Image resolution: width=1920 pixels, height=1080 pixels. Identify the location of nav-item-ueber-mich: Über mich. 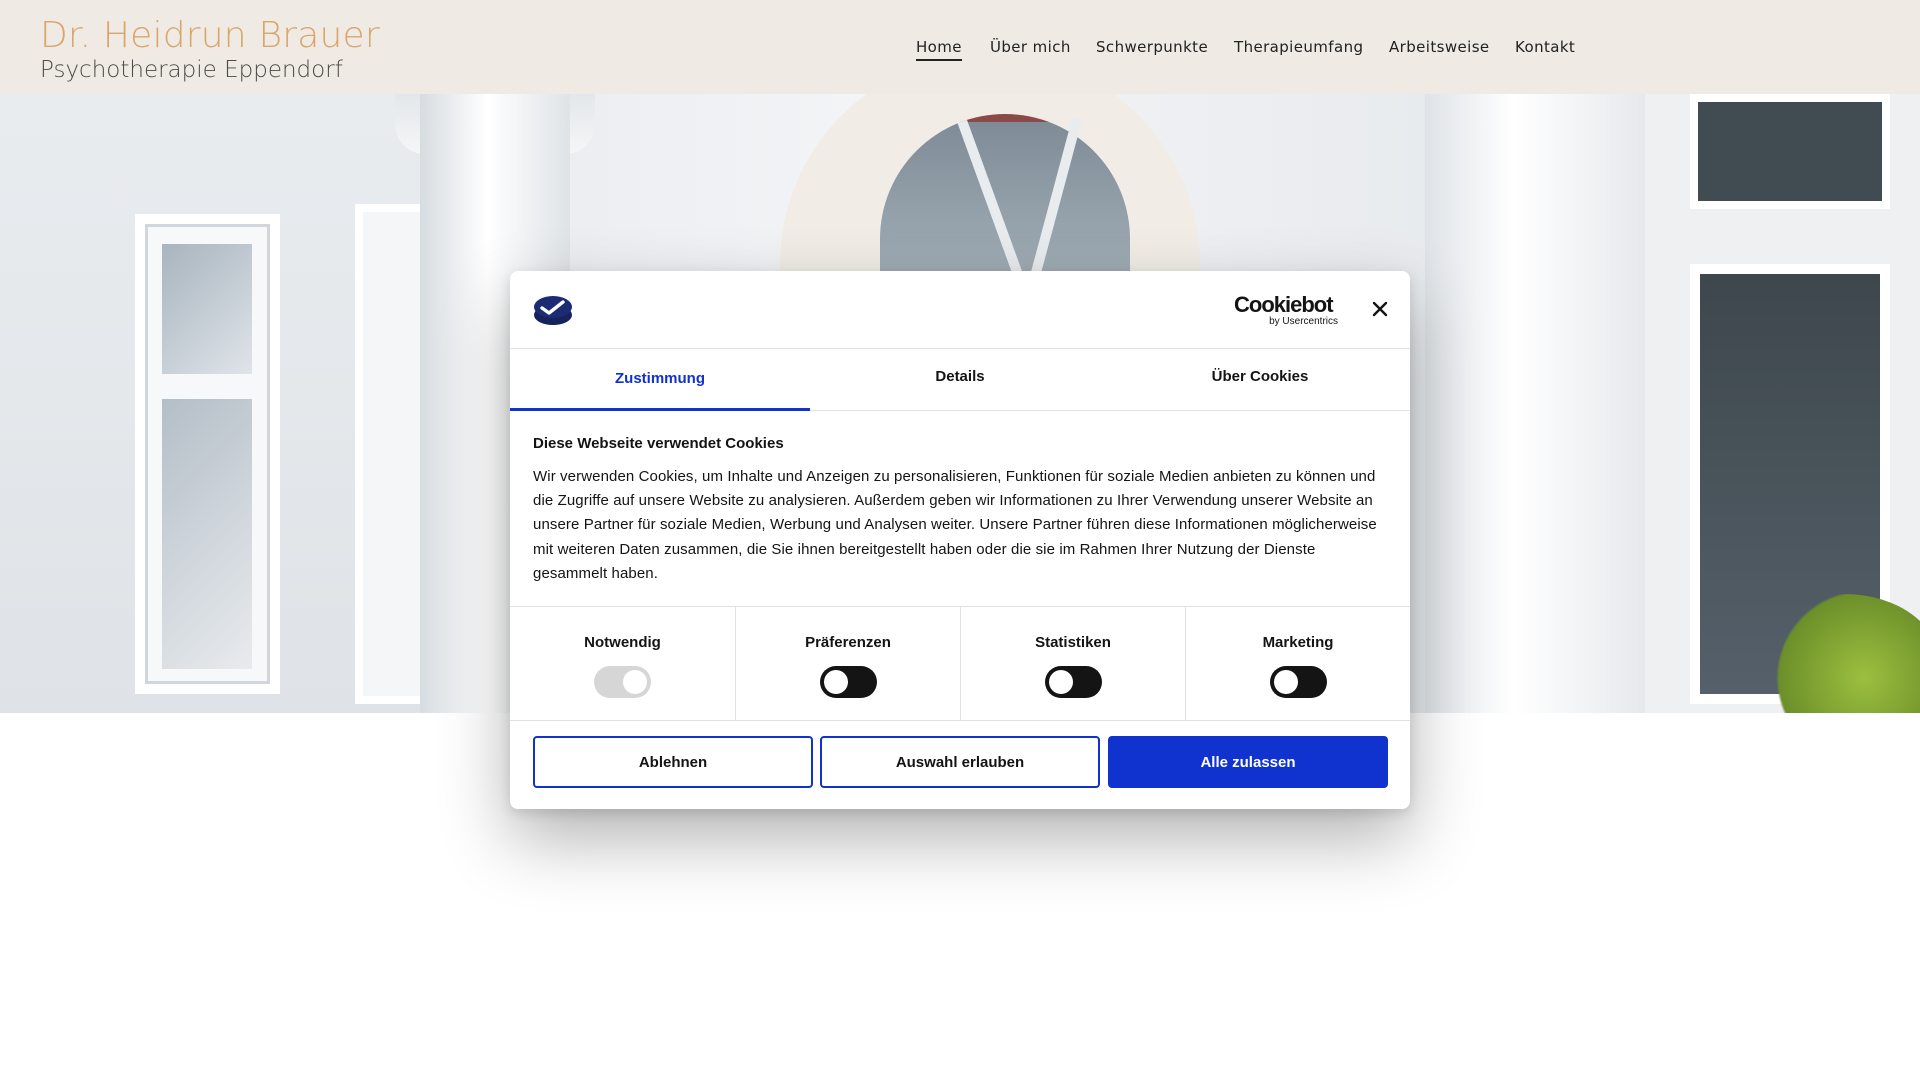
(1030, 47).